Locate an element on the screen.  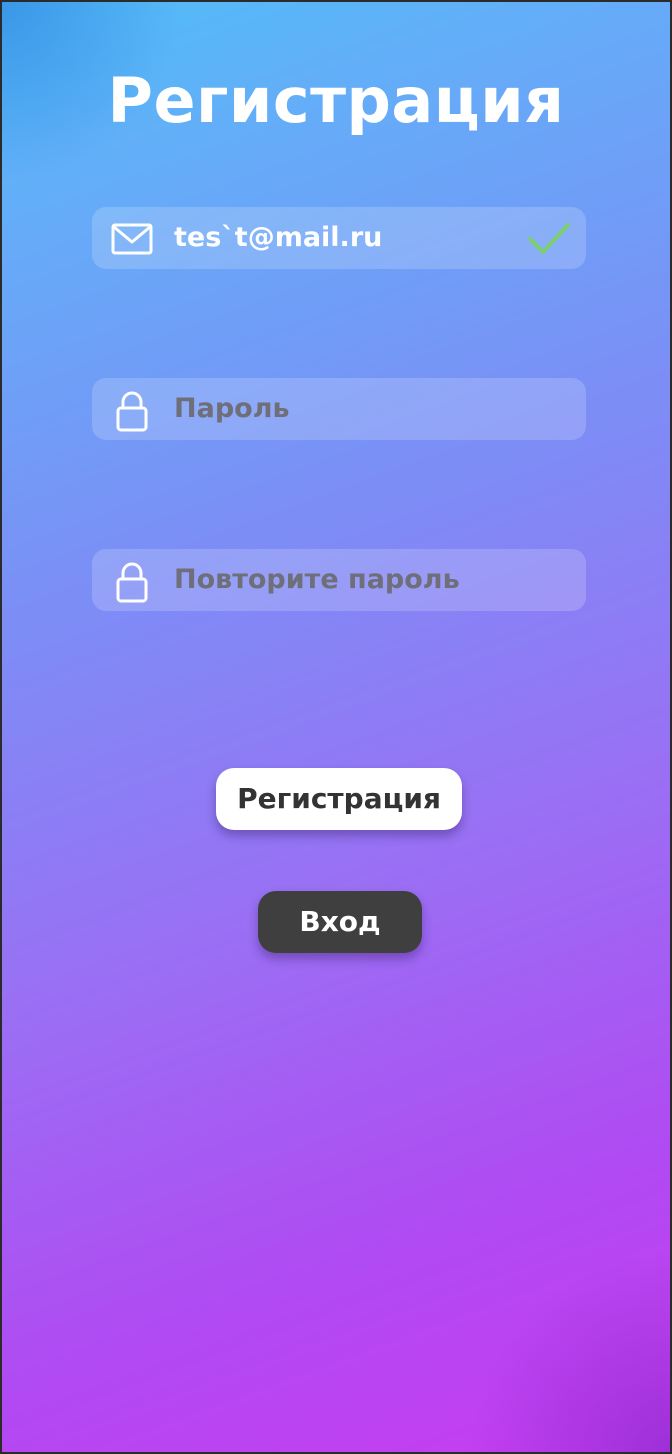
email-field: tes`t@mail.ru is located at coordinates (339, 238).